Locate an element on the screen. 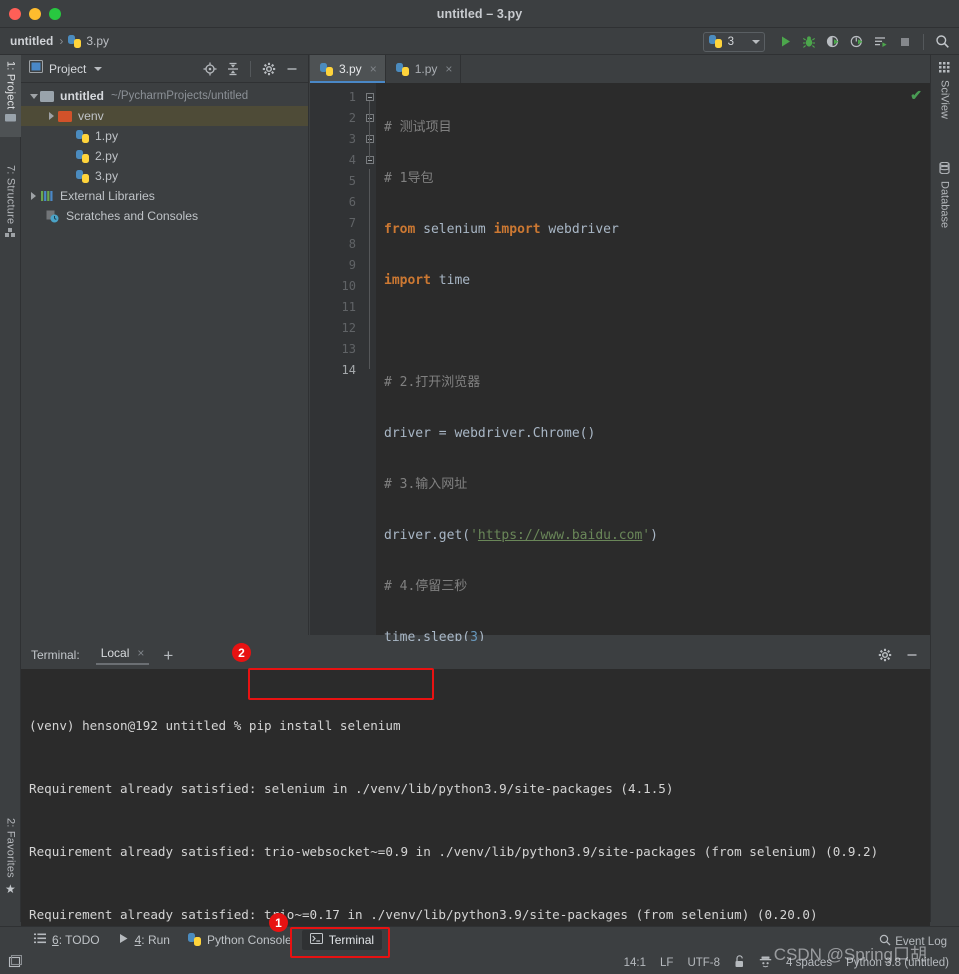 This screenshot has height=974, width=959. search-everywhere-button is located at coordinates (942, 42).